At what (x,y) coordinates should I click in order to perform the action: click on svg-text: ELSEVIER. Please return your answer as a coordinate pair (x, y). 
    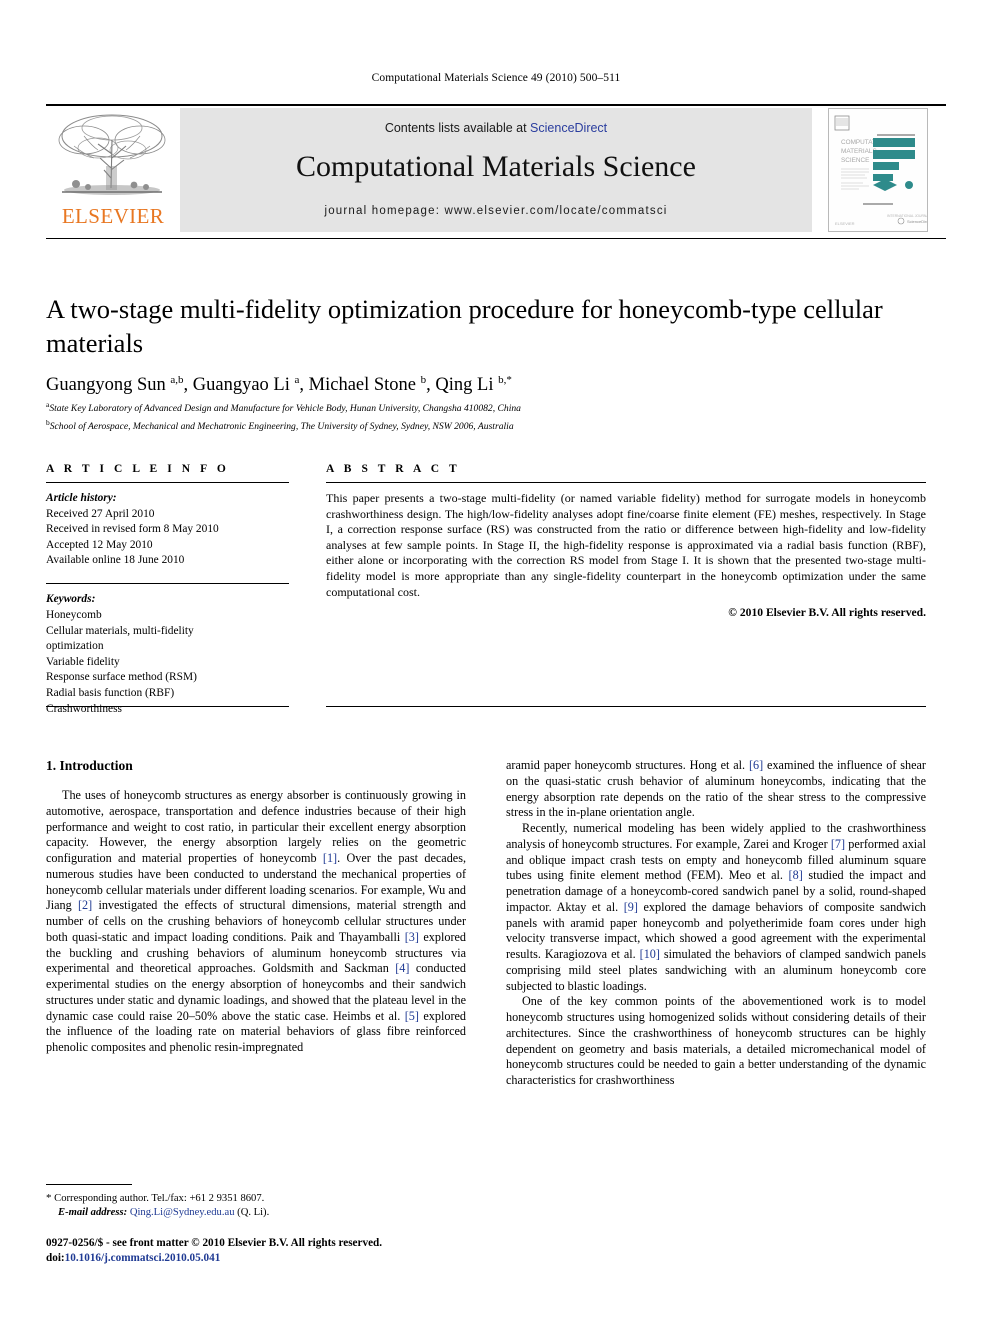
    Looking at the image, I should click on (845, 223).